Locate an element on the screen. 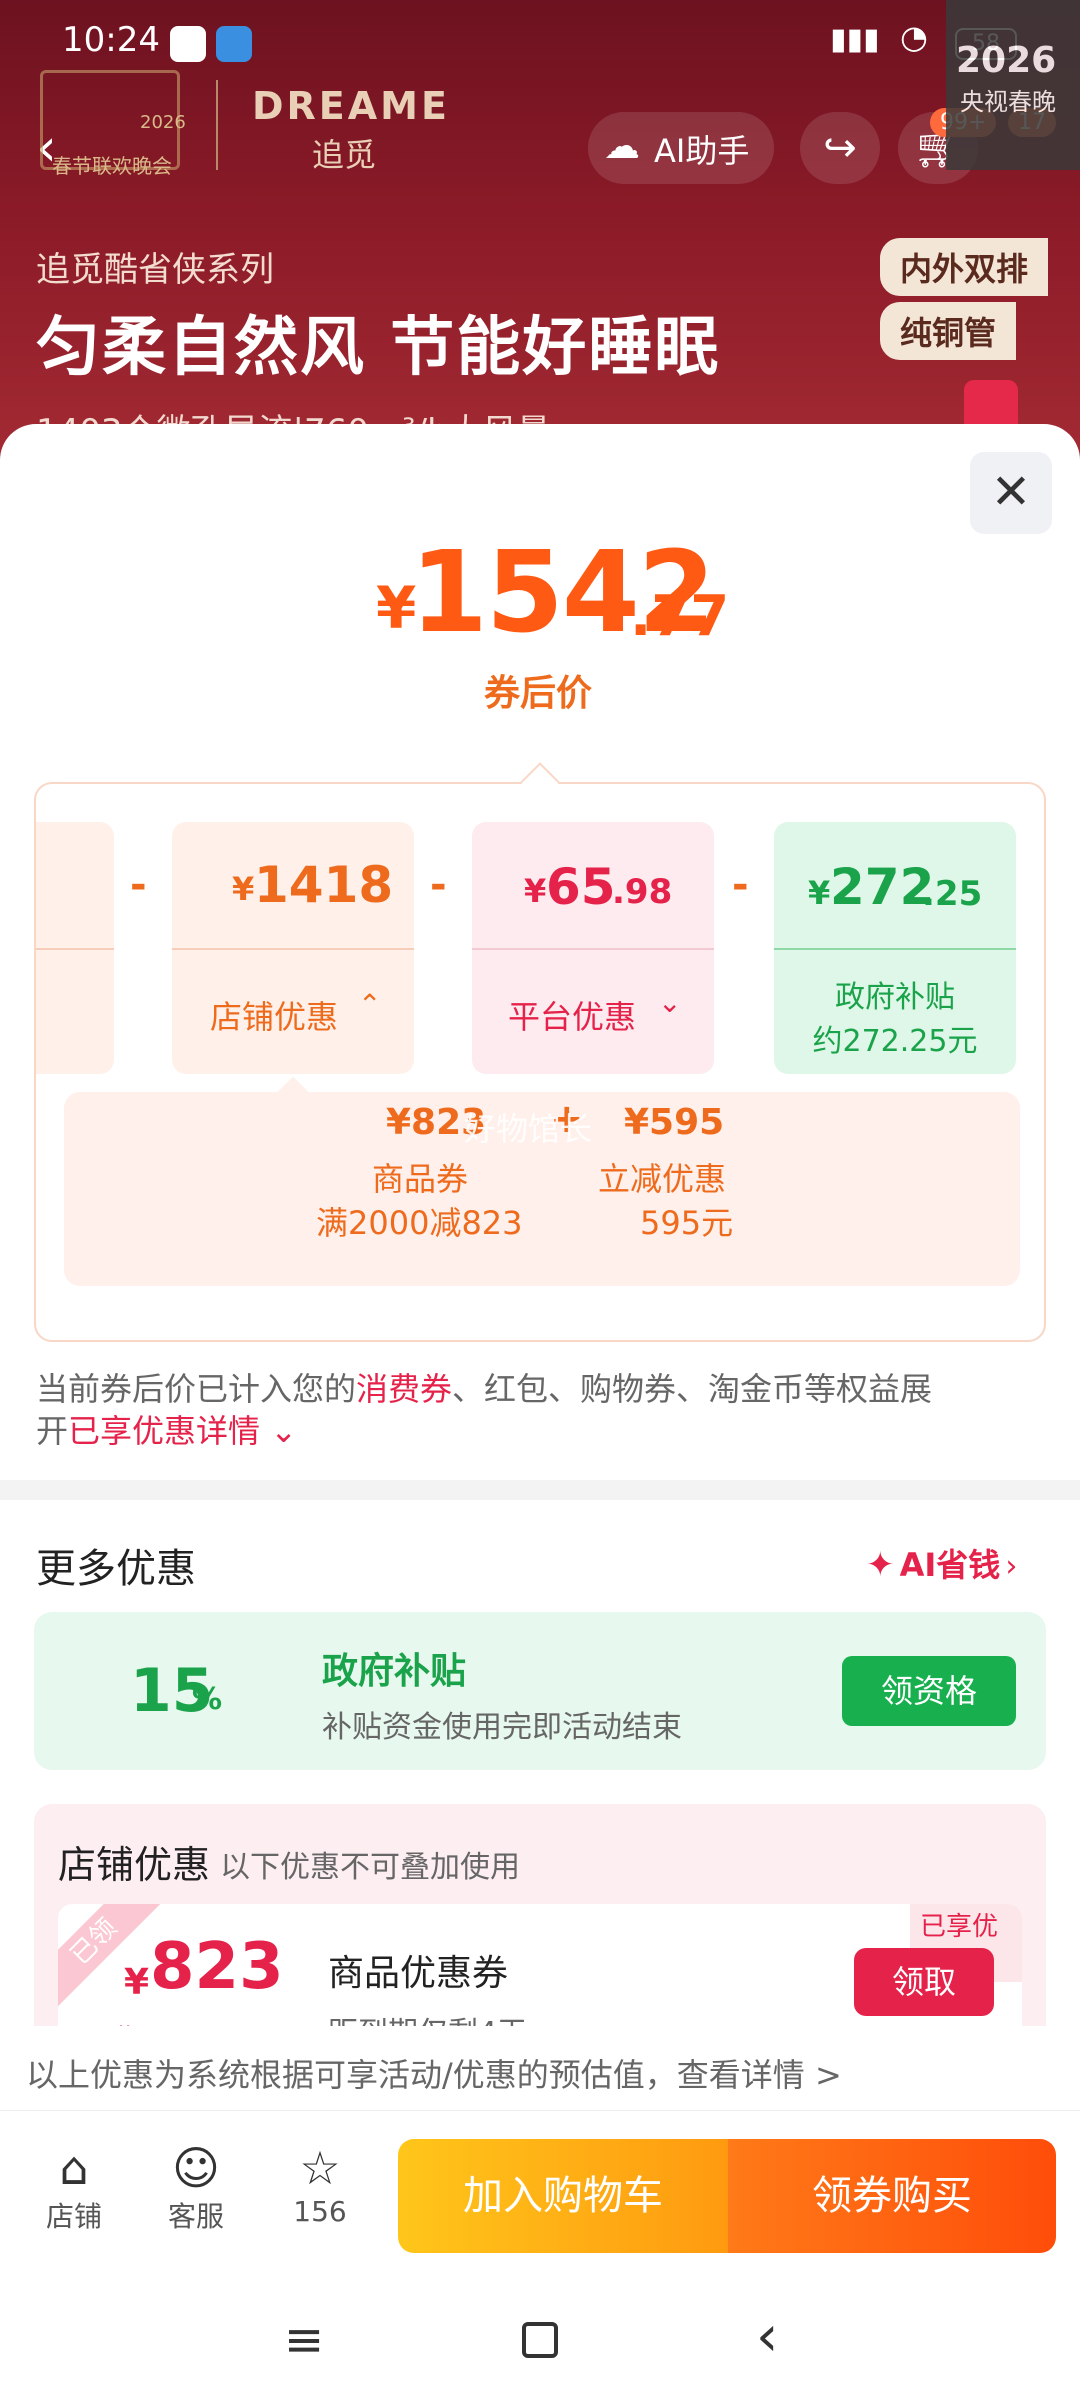  consumer-coupon-link: 消费券 is located at coordinates (404, 1389).